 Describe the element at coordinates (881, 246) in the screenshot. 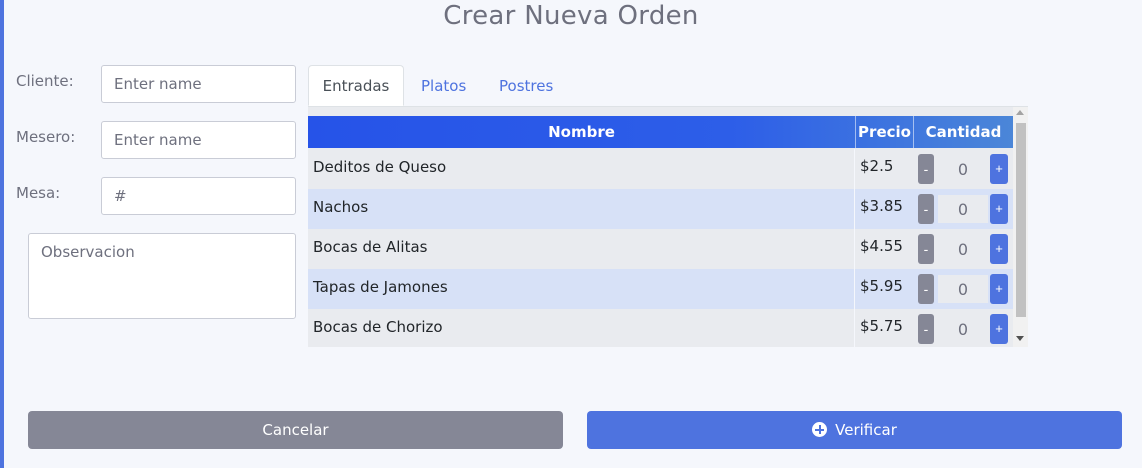

I see `item-price: $4.55` at that location.